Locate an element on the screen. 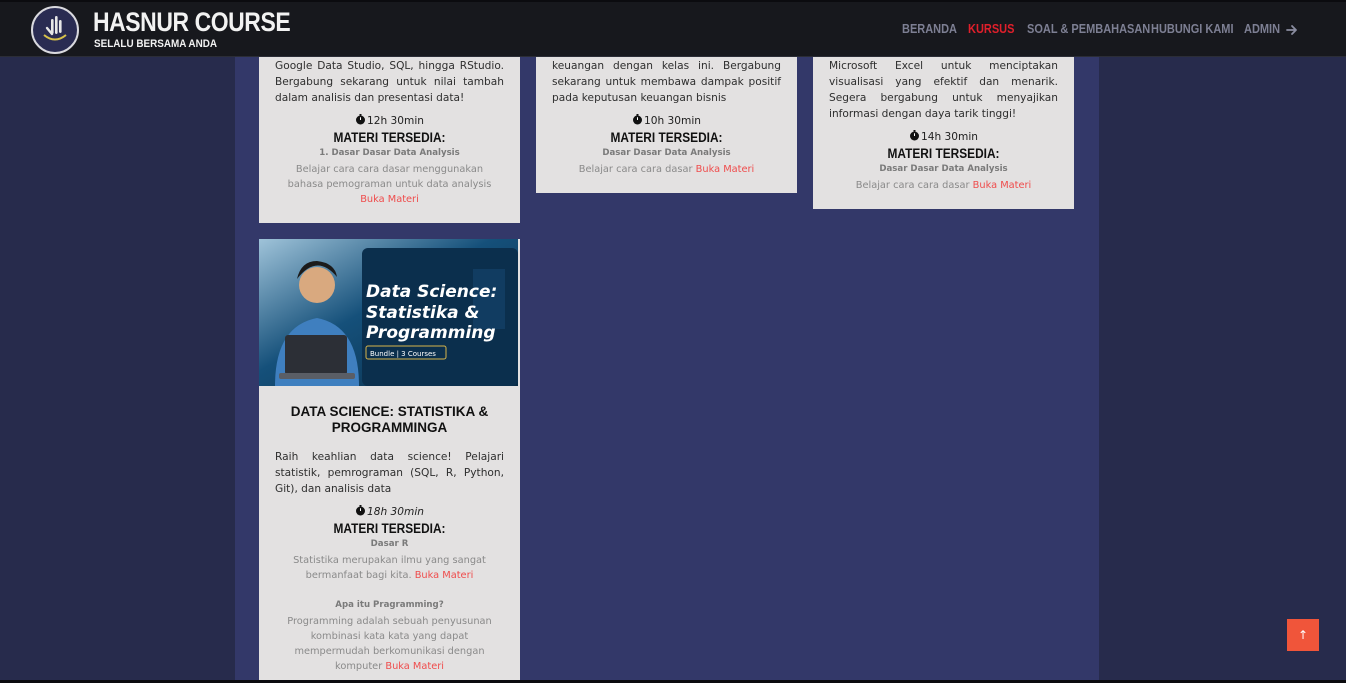 This screenshot has width=1346, height=683. arrow-up-icon: ↑ is located at coordinates (1303, 635).